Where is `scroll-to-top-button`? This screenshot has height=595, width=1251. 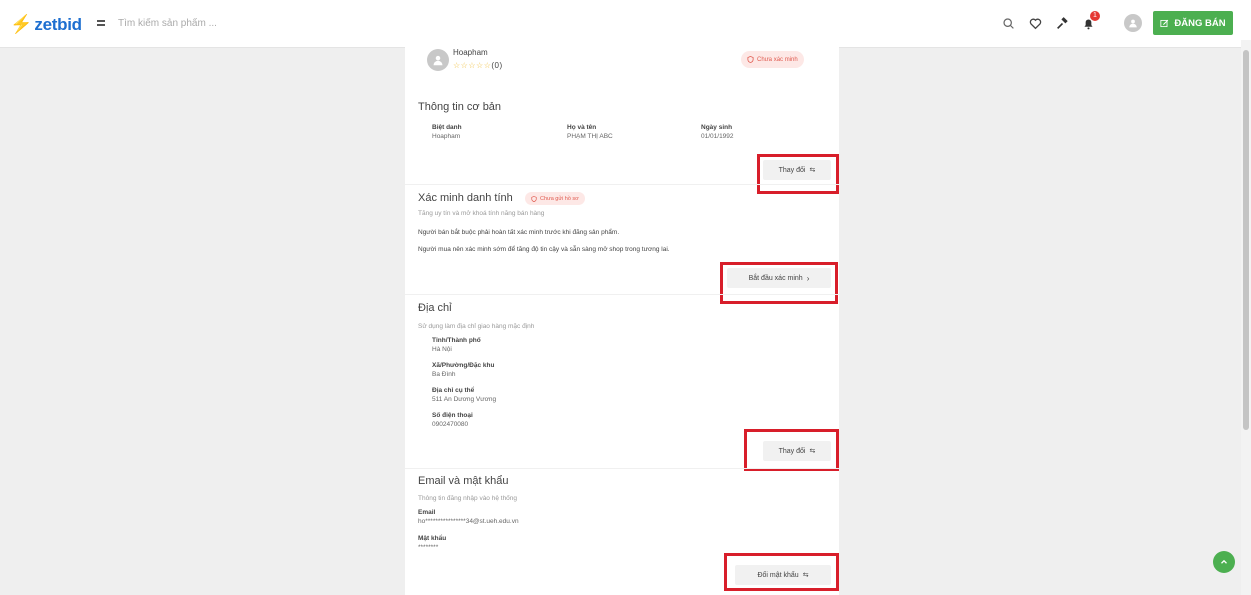
scroll-to-top-button is located at coordinates (1224, 562).